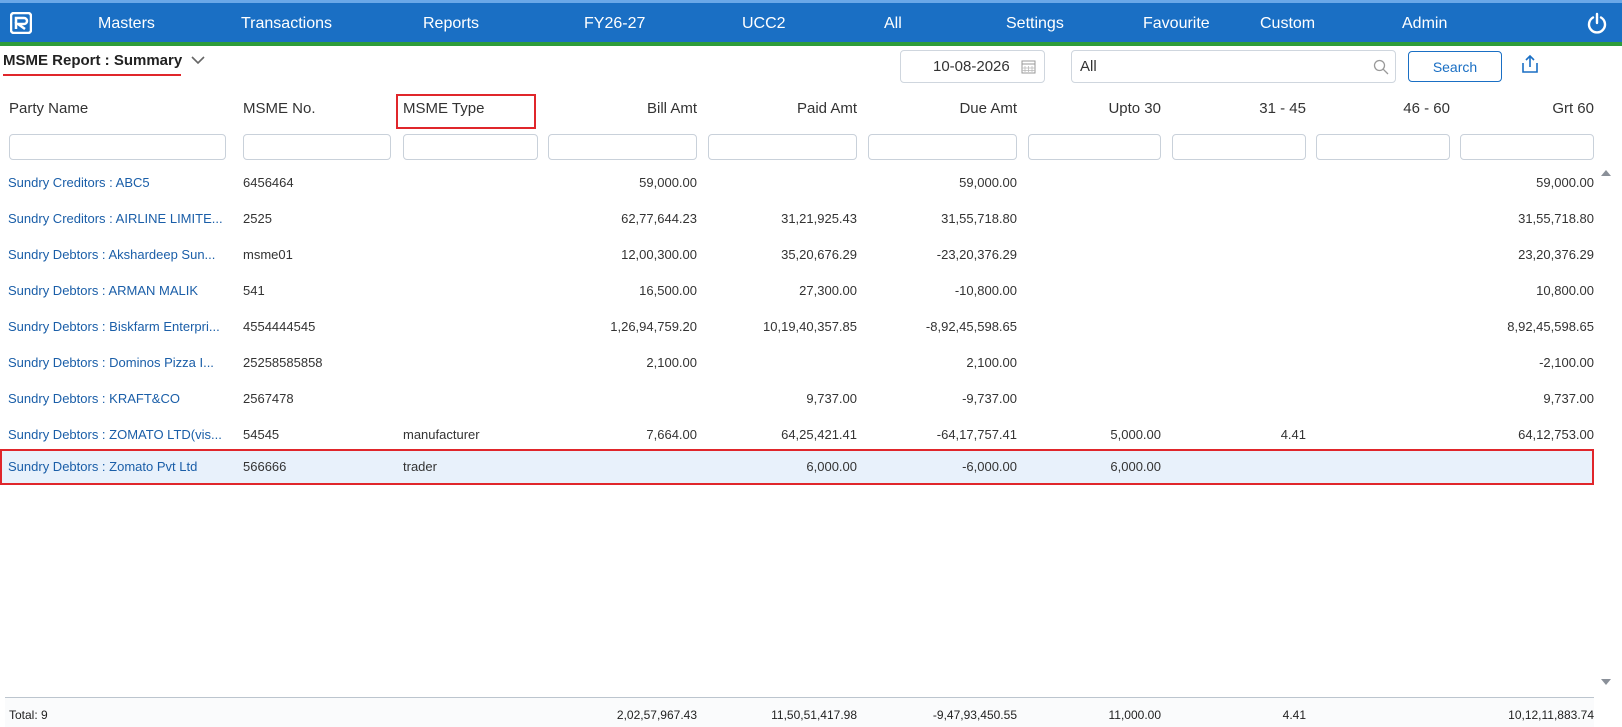  I want to click on nav-masters: Masters, so click(126, 24).